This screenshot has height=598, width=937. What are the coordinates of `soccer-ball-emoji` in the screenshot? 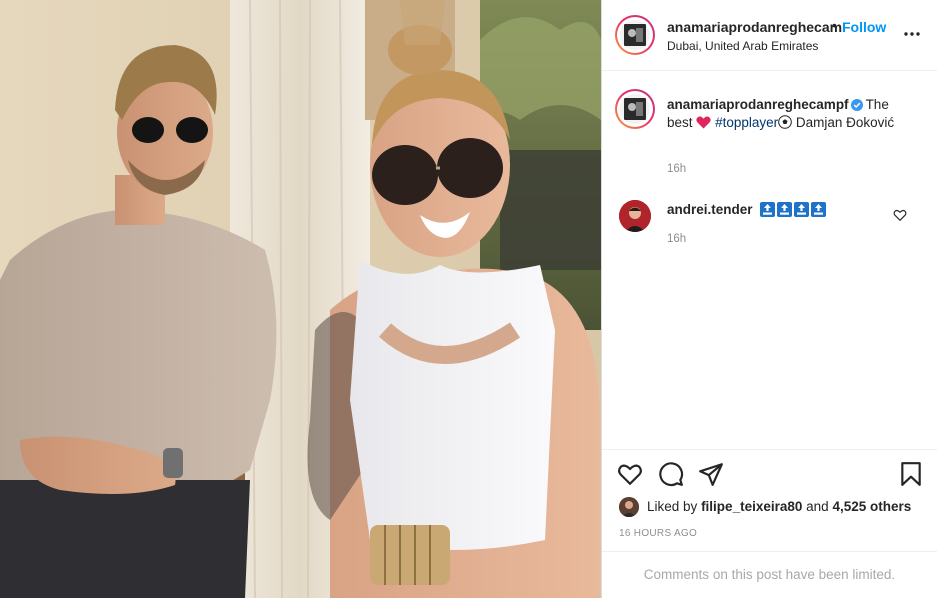 It's located at (785, 122).